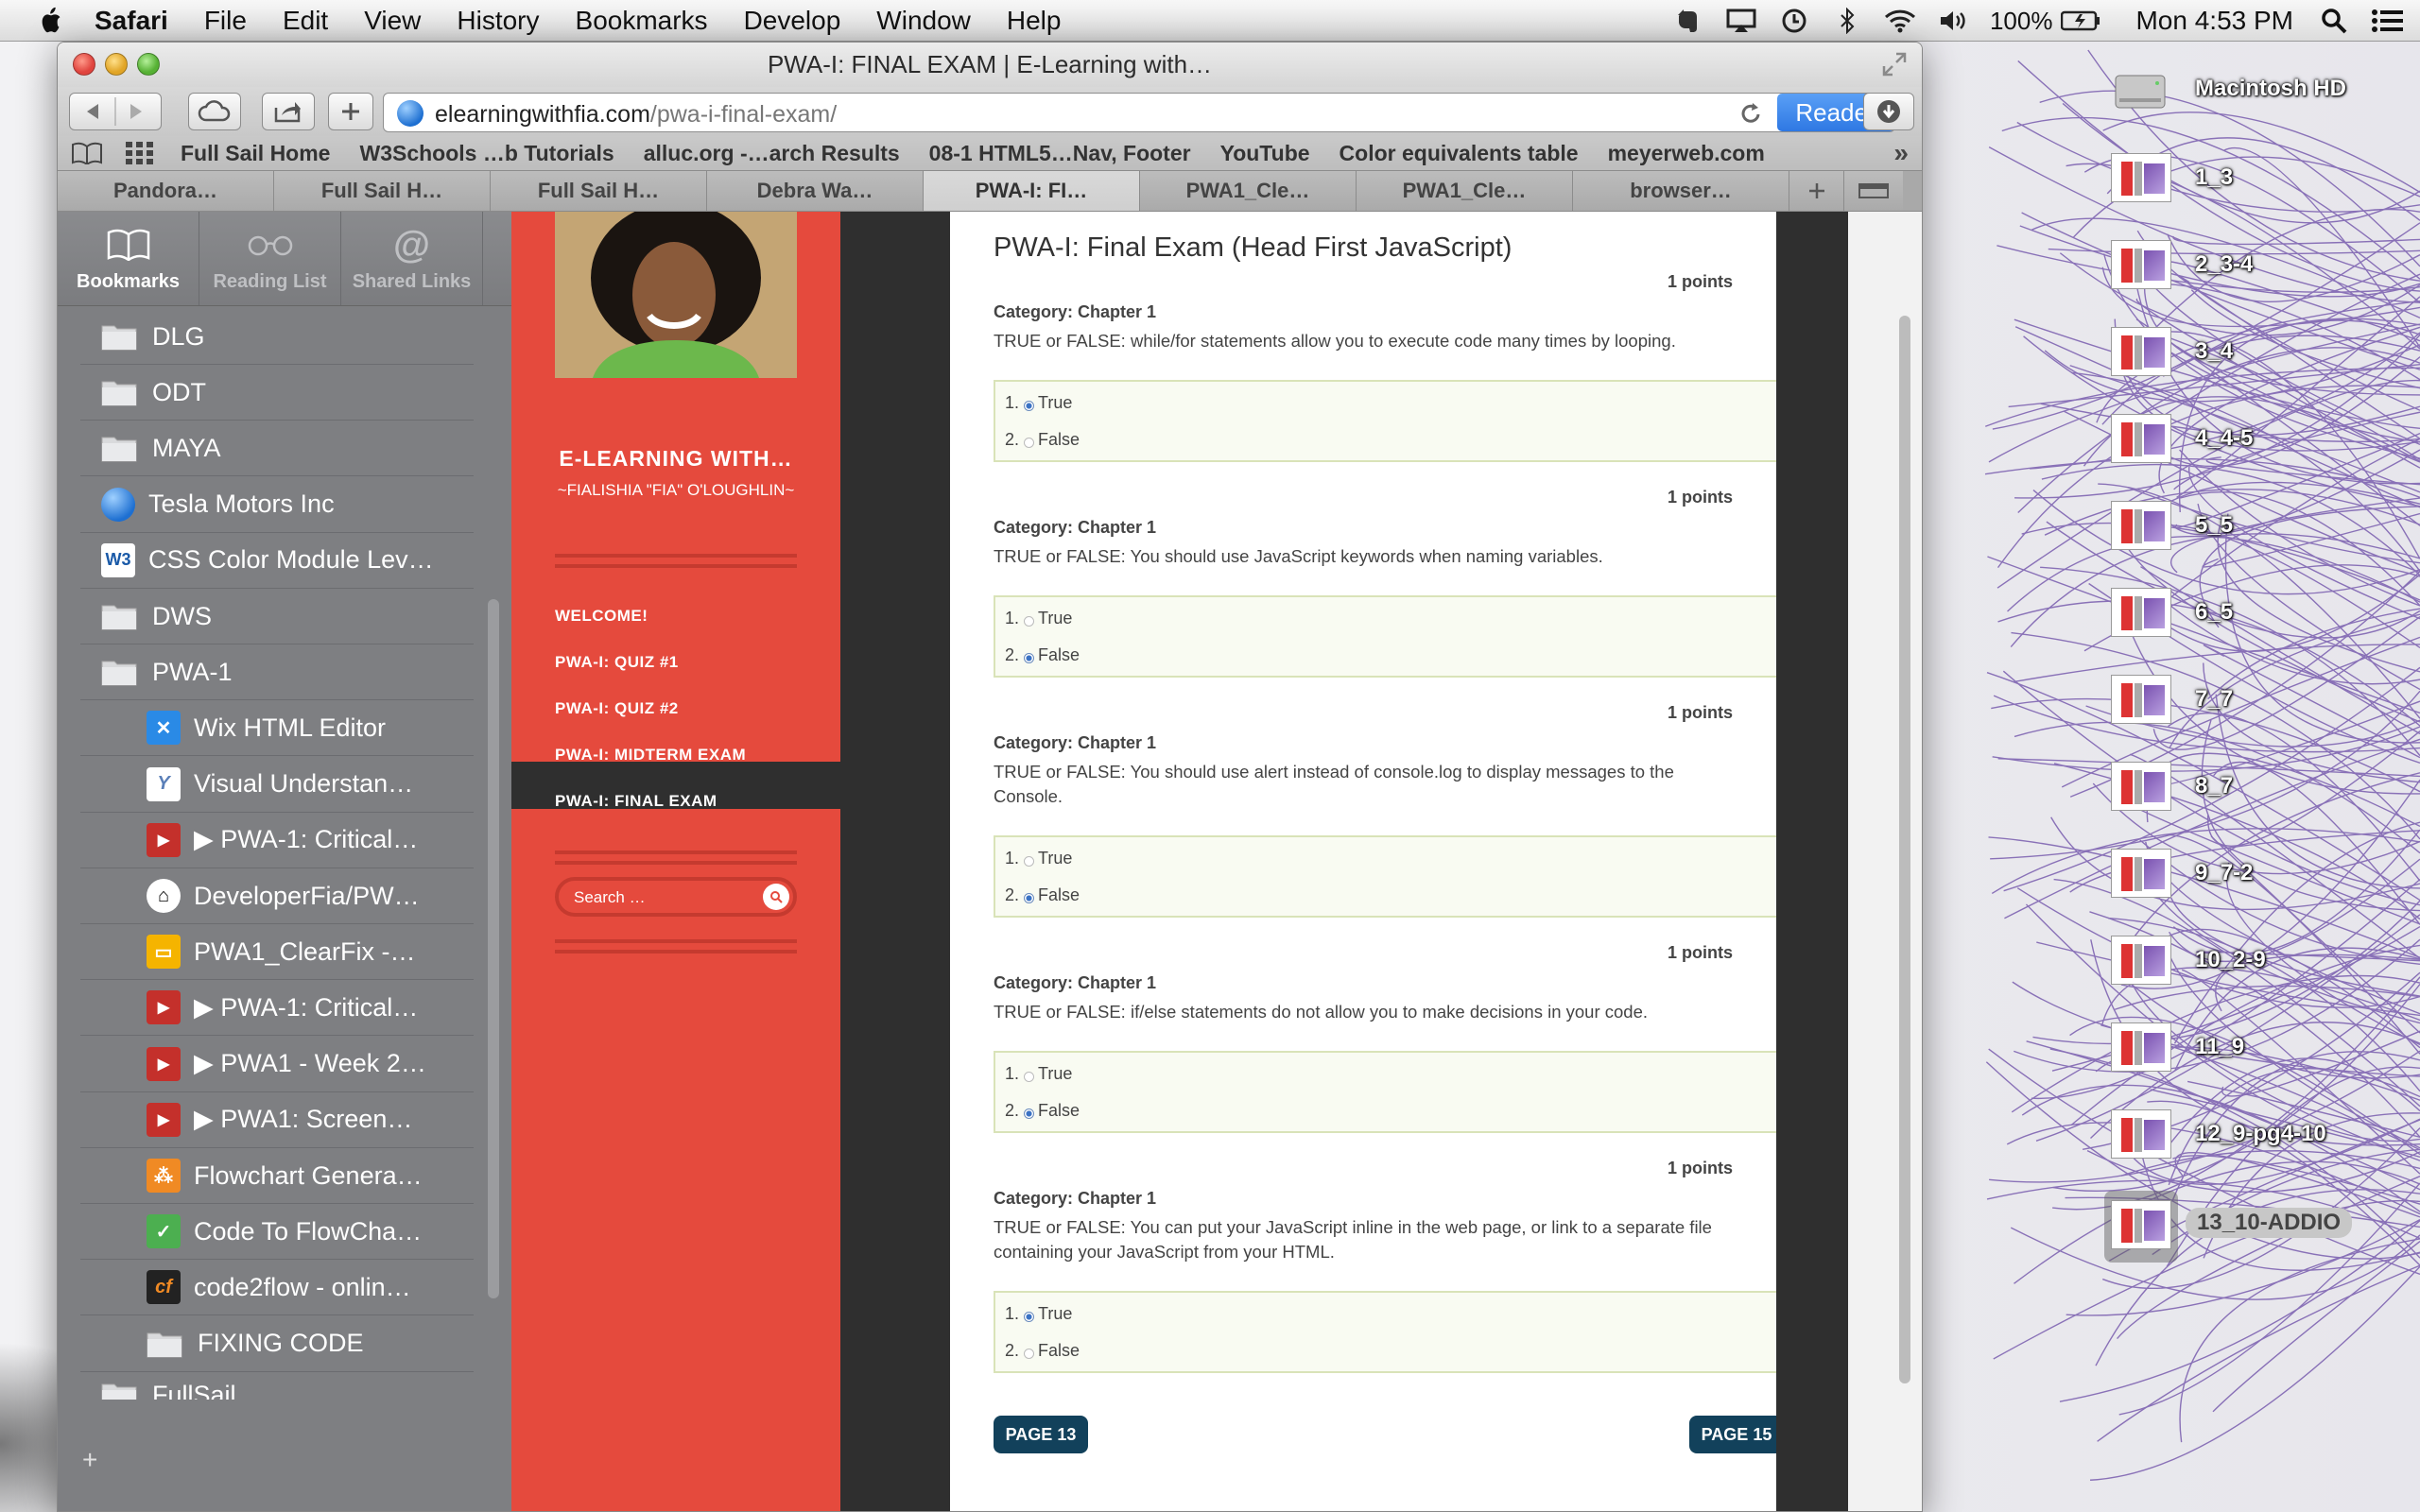  I want to click on menu-history: History, so click(498, 21).